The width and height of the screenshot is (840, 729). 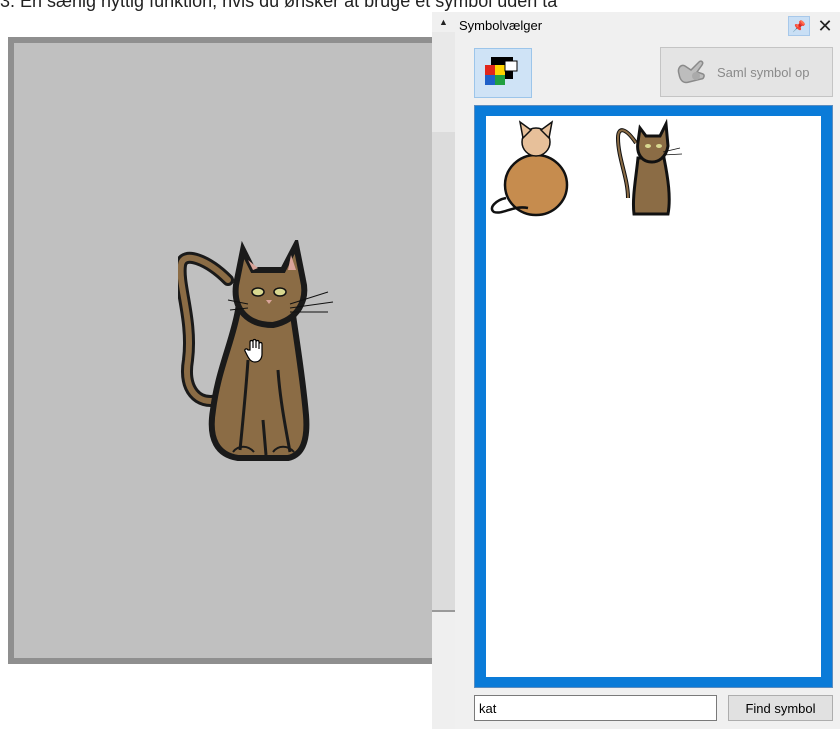 I want to click on close-button: ✕, so click(x=825, y=26).